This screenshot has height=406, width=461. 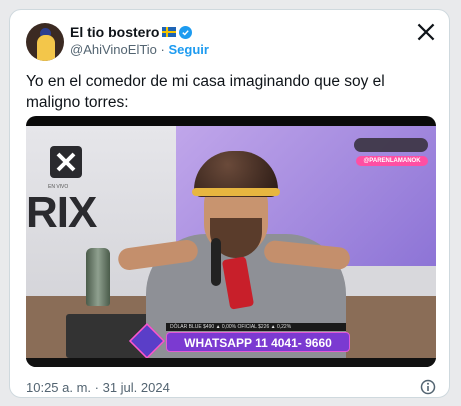 What do you see at coordinates (113, 49) in the screenshot?
I see `author-handle: @AhiVinoElTio` at bounding box center [113, 49].